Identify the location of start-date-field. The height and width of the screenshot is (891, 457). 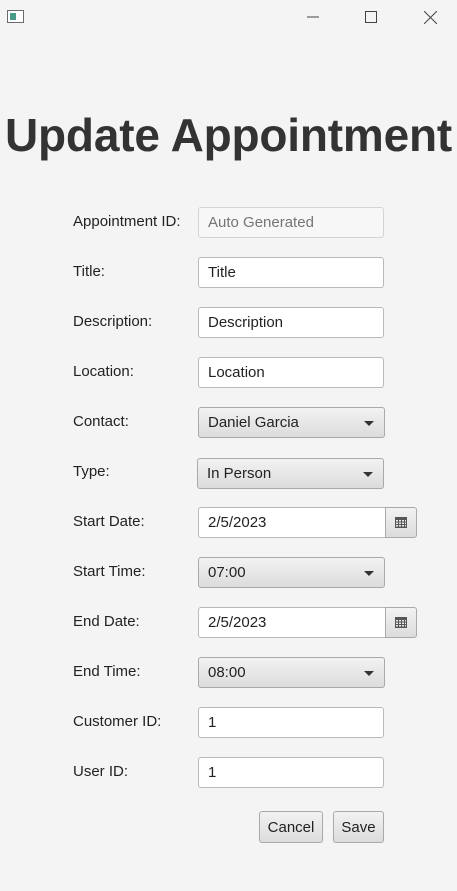
(292, 522).